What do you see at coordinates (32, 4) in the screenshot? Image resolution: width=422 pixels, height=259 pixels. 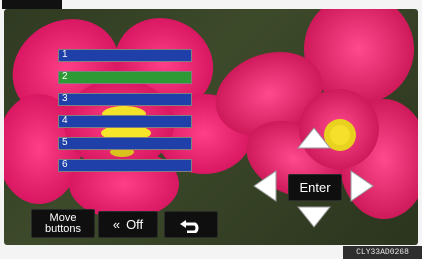 I see `top-bar` at bounding box center [32, 4].